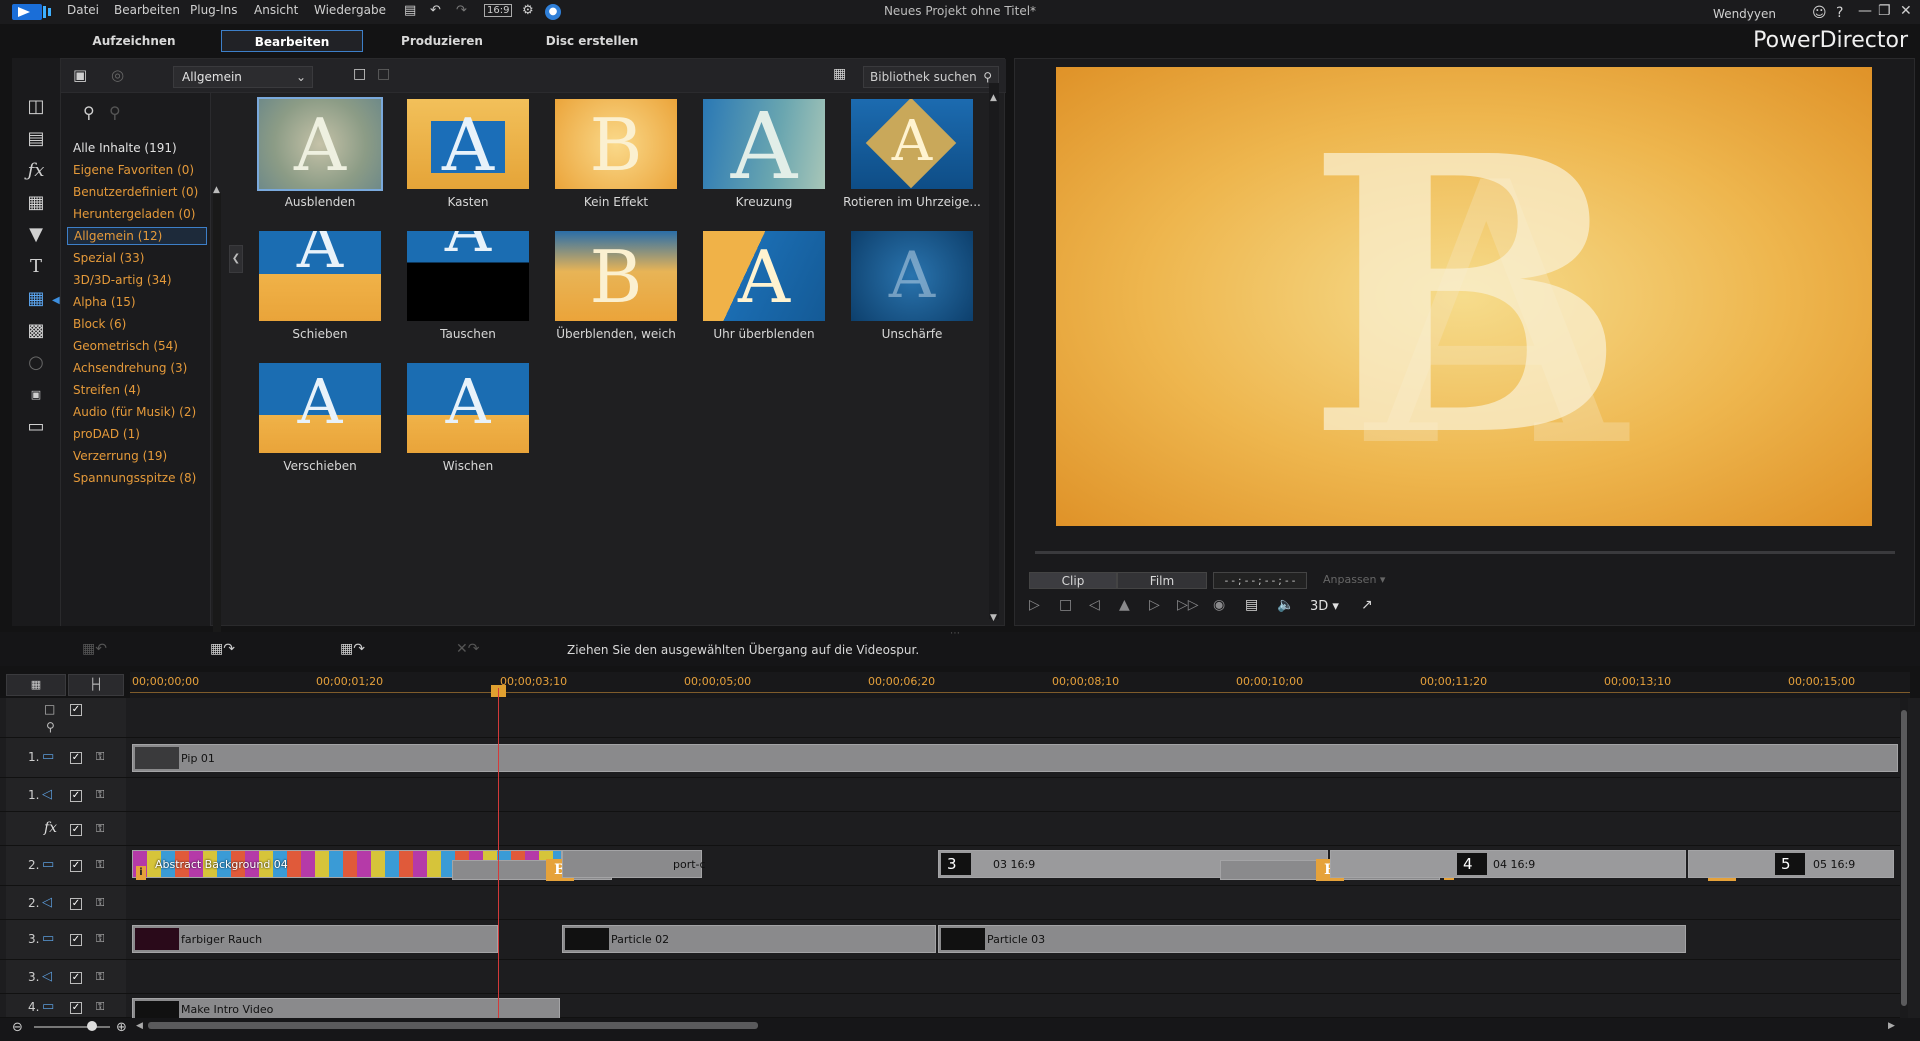  What do you see at coordinates (1865, 11) in the screenshot?
I see `minimize-icon: —` at bounding box center [1865, 11].